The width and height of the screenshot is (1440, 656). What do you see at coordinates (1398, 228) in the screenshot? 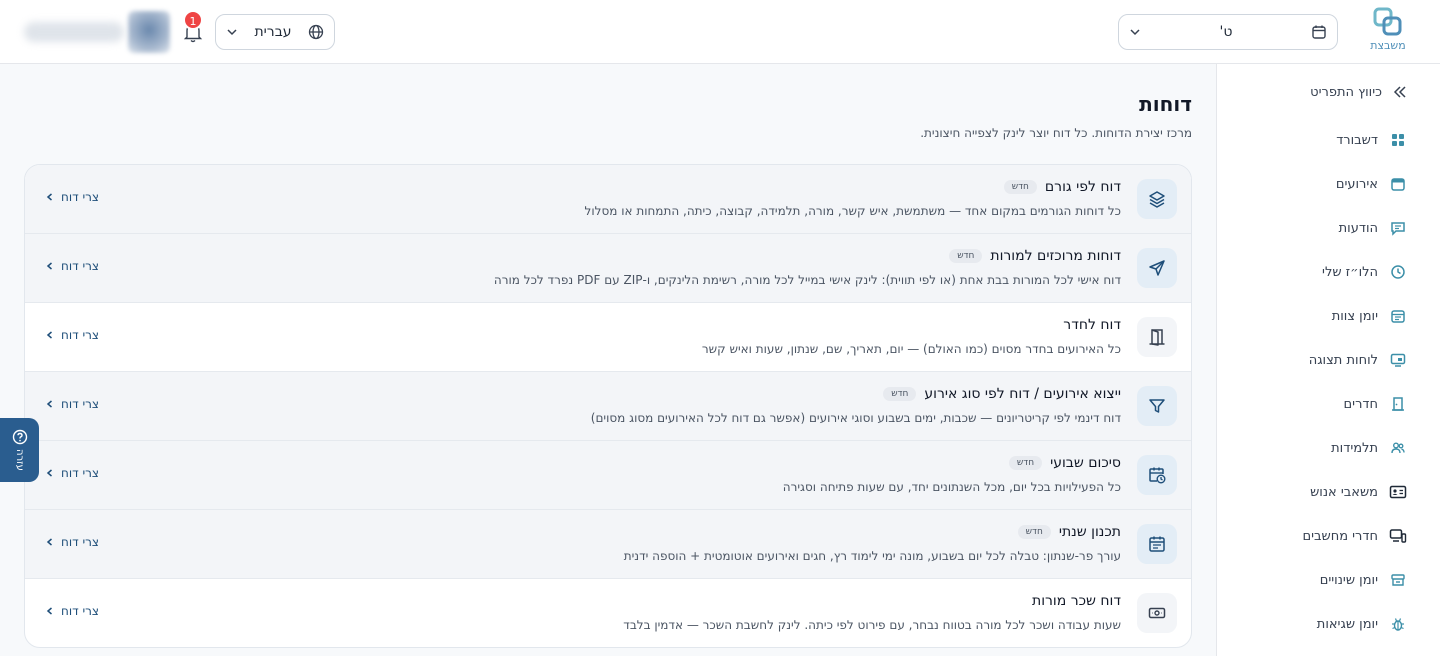
I see `message-icon` at bounding box center [1398, 228].